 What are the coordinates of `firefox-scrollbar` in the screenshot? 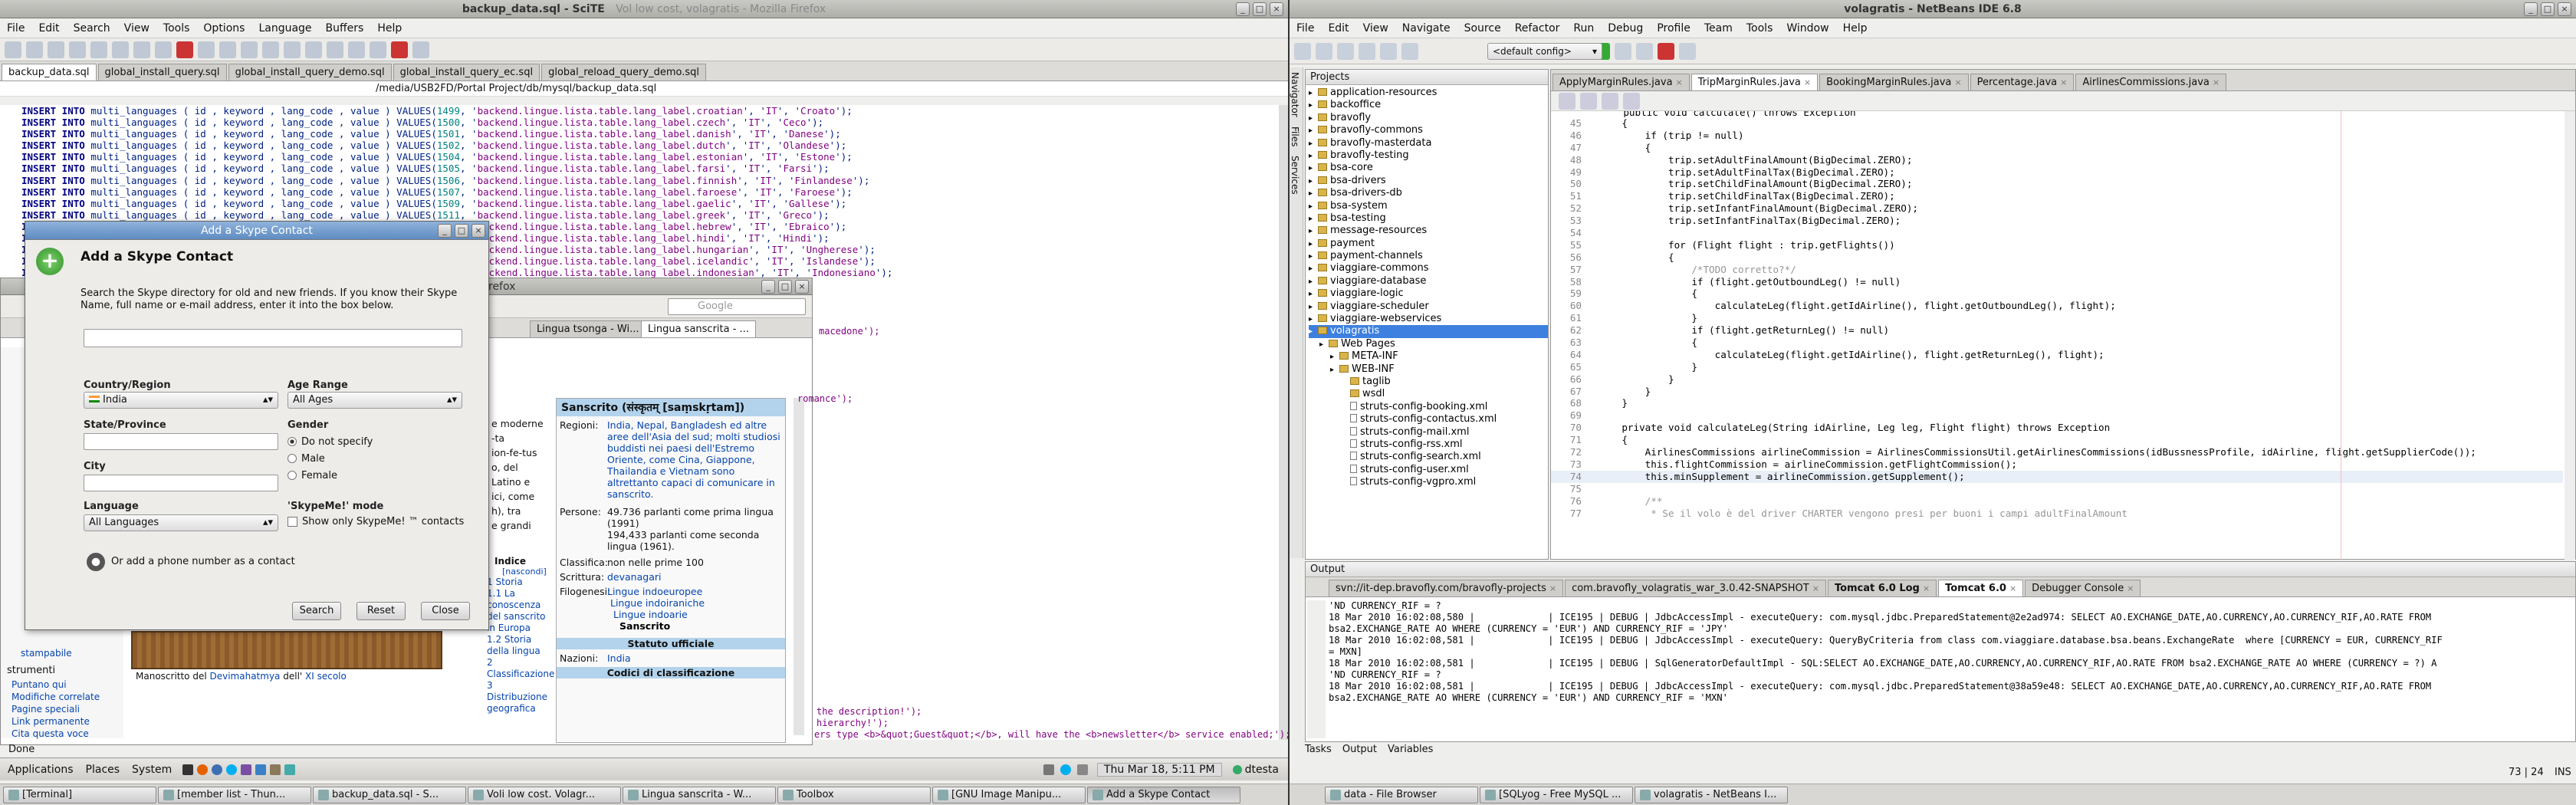 It's located at (799, 566).